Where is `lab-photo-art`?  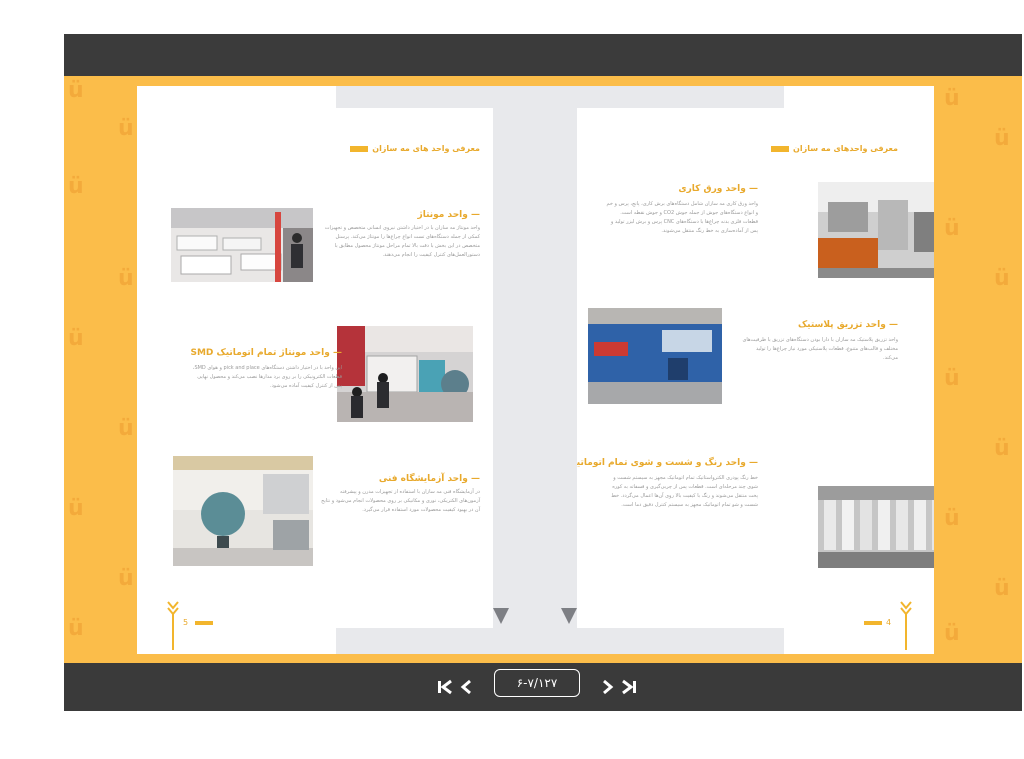
lab-photo-art is located at coordinates (243, 511).